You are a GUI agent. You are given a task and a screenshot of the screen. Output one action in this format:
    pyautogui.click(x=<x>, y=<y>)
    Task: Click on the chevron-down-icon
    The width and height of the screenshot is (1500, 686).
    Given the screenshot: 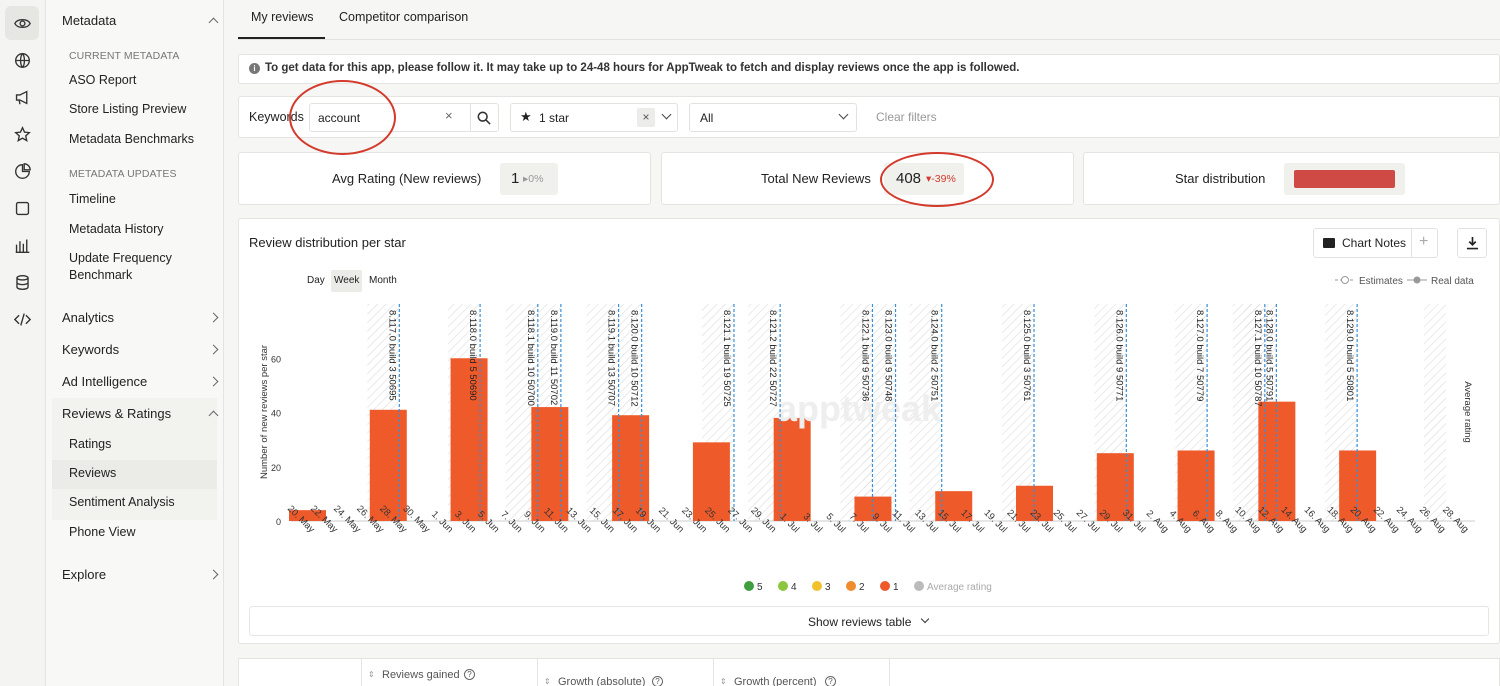 What is the action you would take?
    pyautogui.click(x=666, y=114)
    